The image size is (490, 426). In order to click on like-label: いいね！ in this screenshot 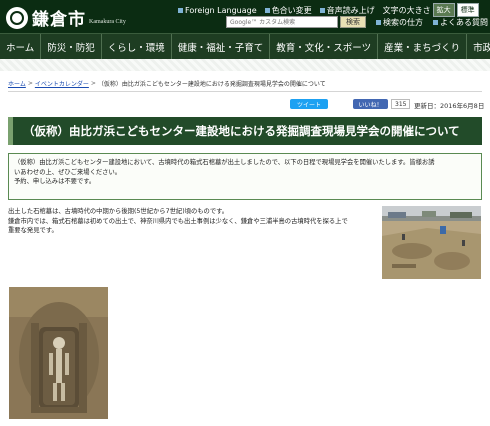, I will do `click(370, 105)`.